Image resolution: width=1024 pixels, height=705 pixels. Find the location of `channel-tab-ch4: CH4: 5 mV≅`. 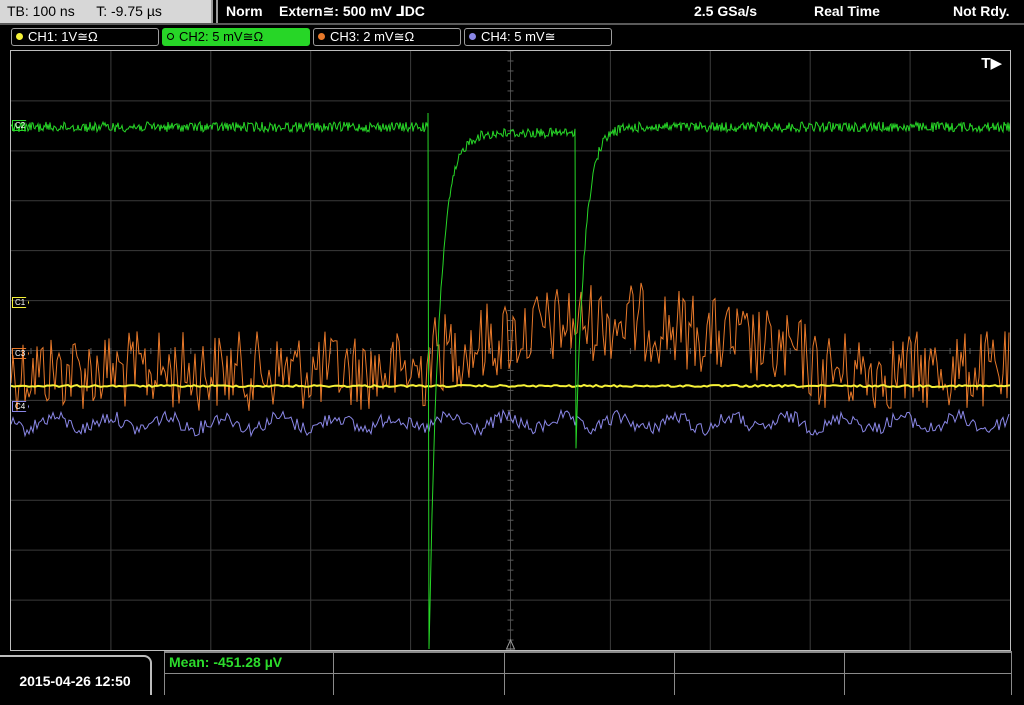

channel-tab-ch4: CH4: 5 mV≅ is located at coordinates (538, 37).